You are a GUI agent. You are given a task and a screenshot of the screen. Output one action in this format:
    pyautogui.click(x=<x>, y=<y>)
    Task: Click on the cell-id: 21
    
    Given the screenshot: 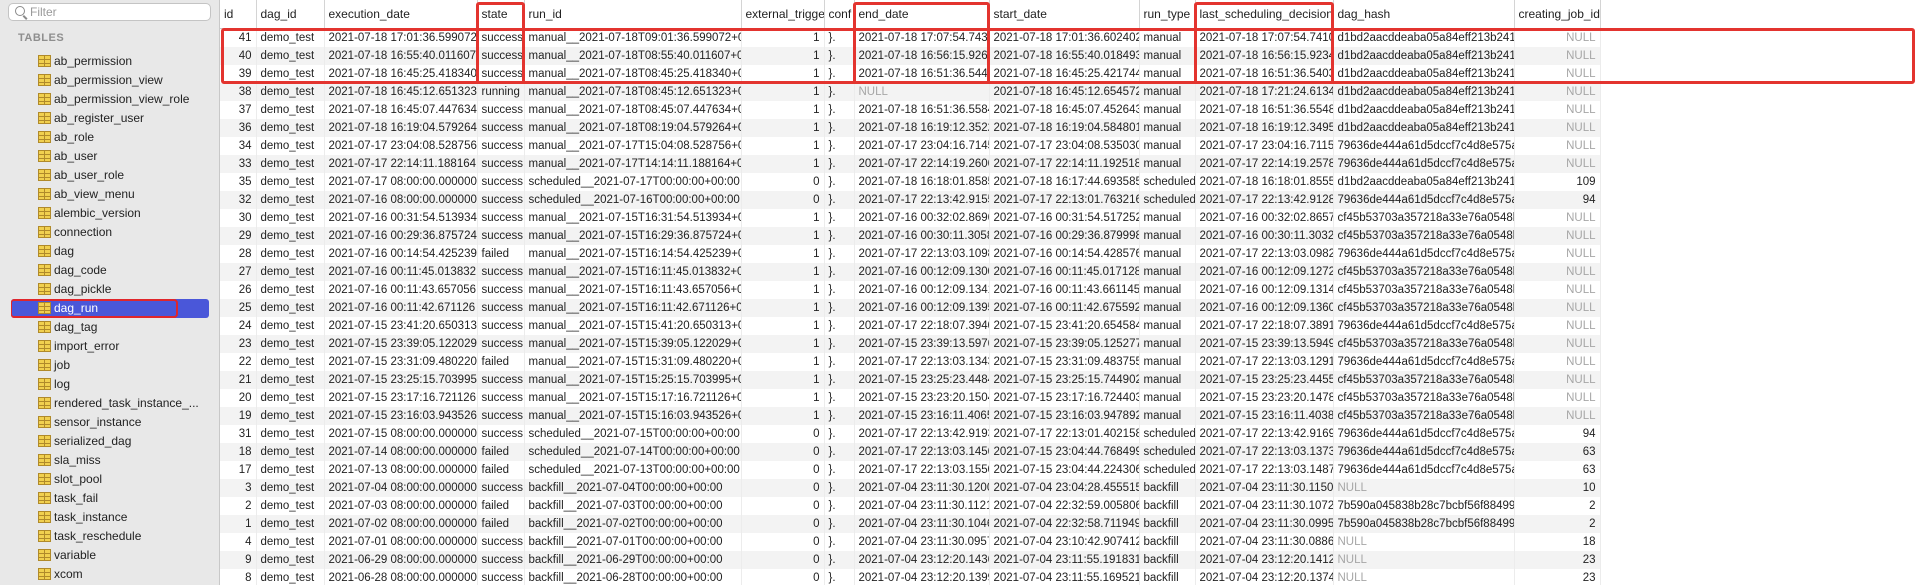 What is the action you would take?
    pyautogui.click(x=238, y=380)
    